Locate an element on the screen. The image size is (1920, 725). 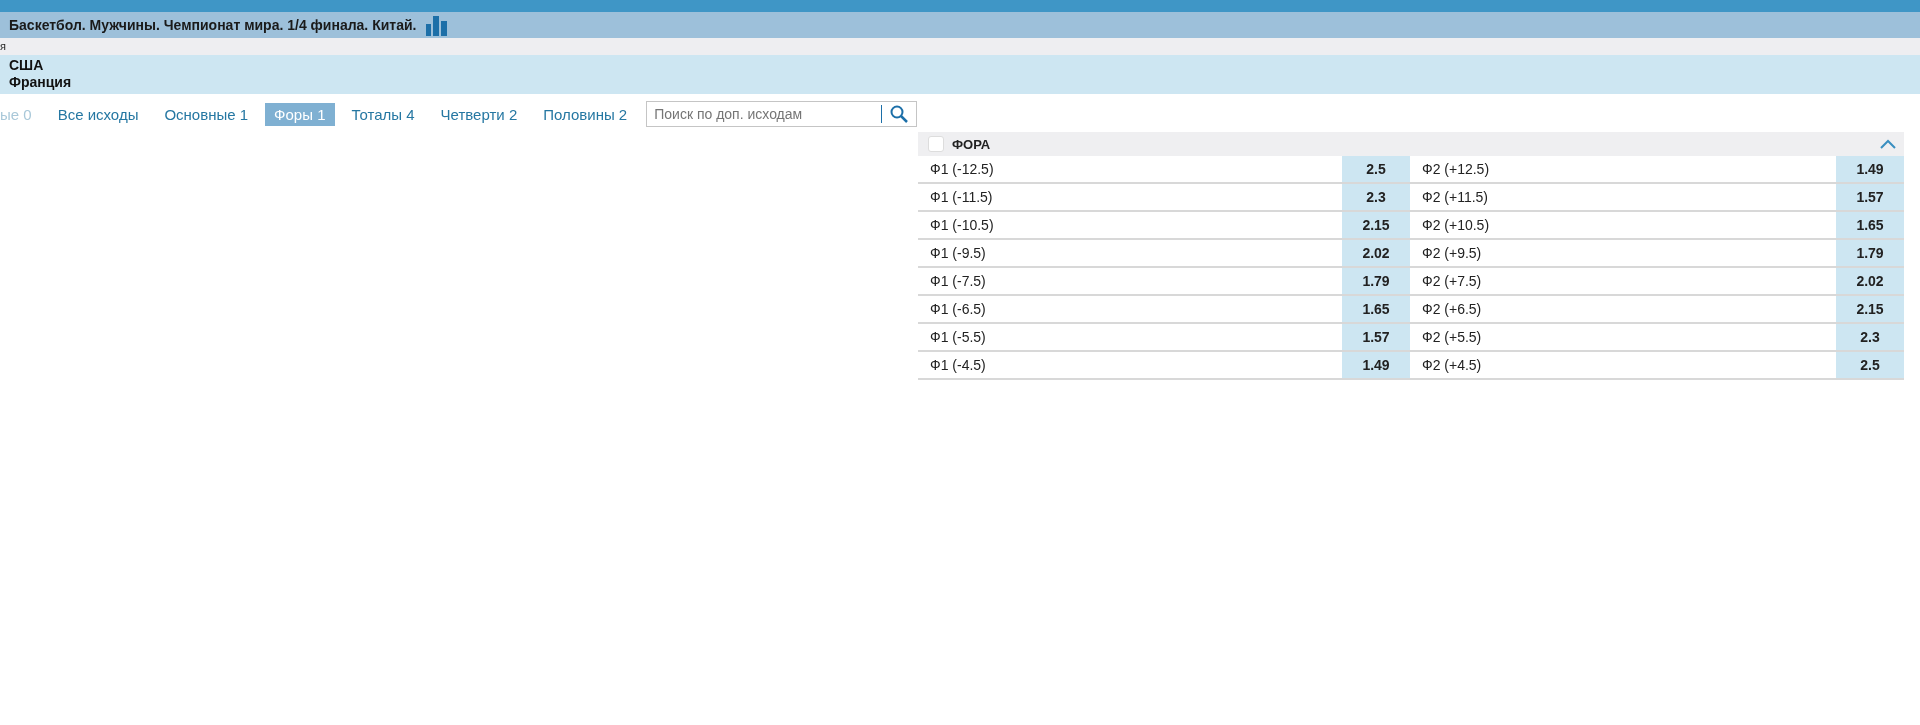
event-title: Баскетбол. Мужчины. Чемпионат мира. 1/4 финала. Китай. is located at coordinates (213, 25).